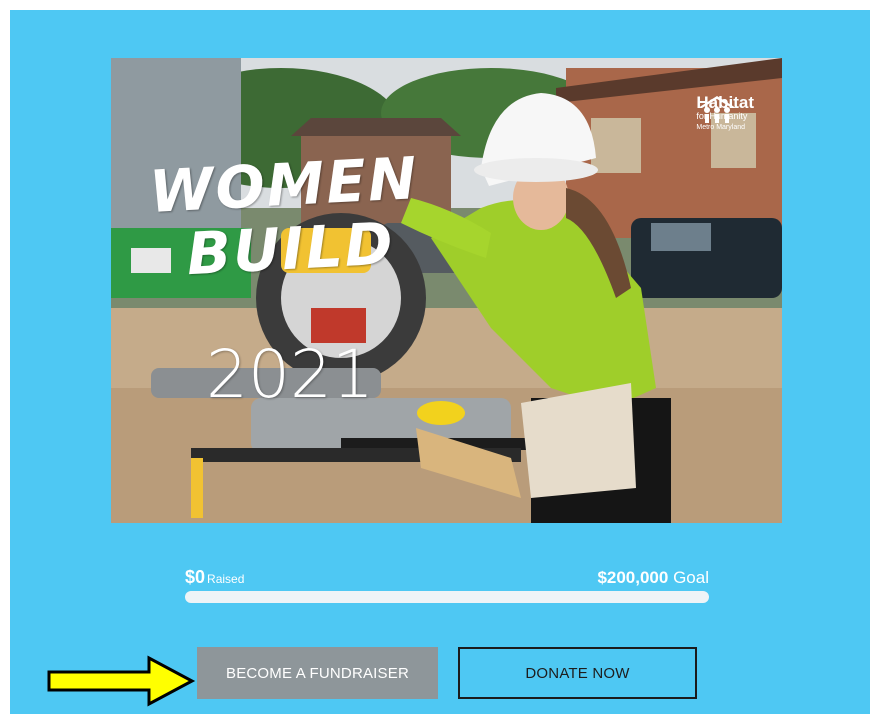  Describe the element at coordinates (290, 374) in the screenshot. I see `hero-year: 2021` at that location.